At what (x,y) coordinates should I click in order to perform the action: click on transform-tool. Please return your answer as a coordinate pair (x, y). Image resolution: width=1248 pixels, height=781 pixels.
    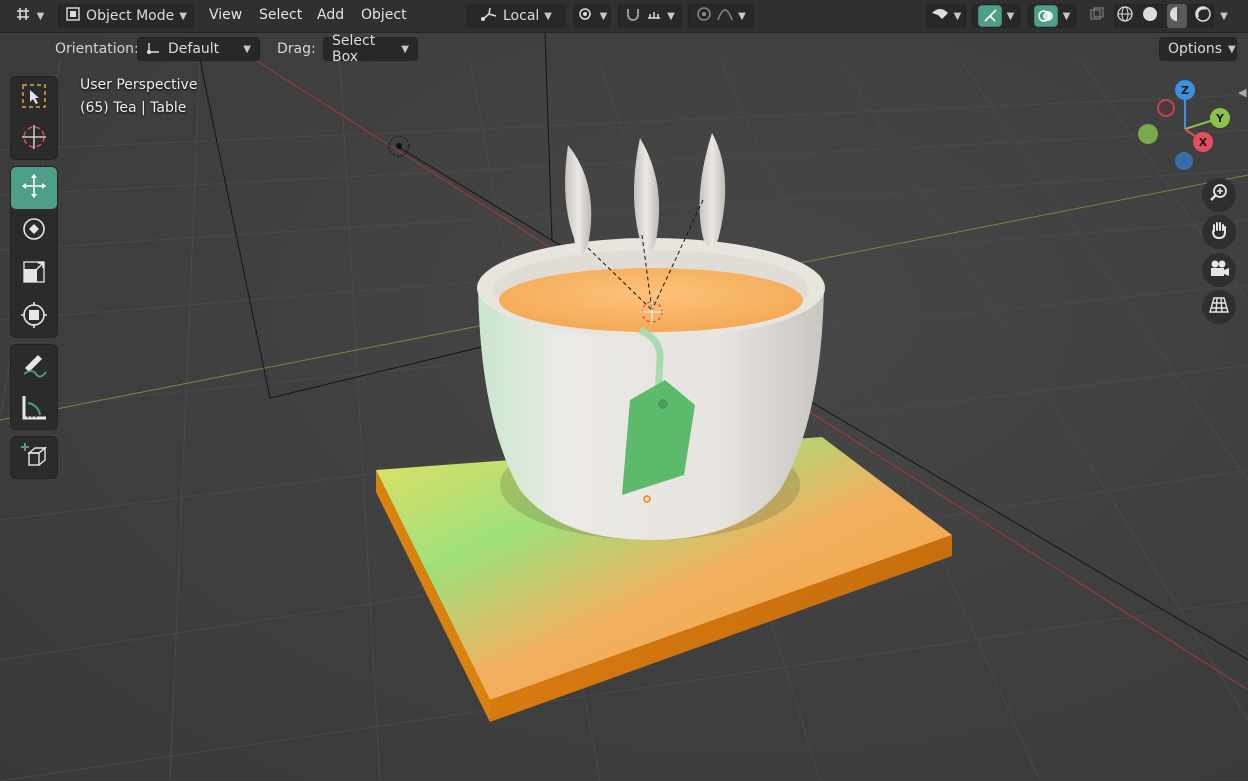
    Looking at the image, I should click on (34, 317).